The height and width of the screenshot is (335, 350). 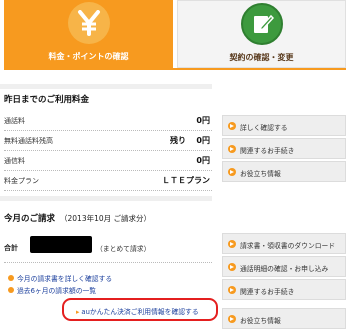 I want to click on usage-row-data: 通信料 0円, so click(x=108, y=161).